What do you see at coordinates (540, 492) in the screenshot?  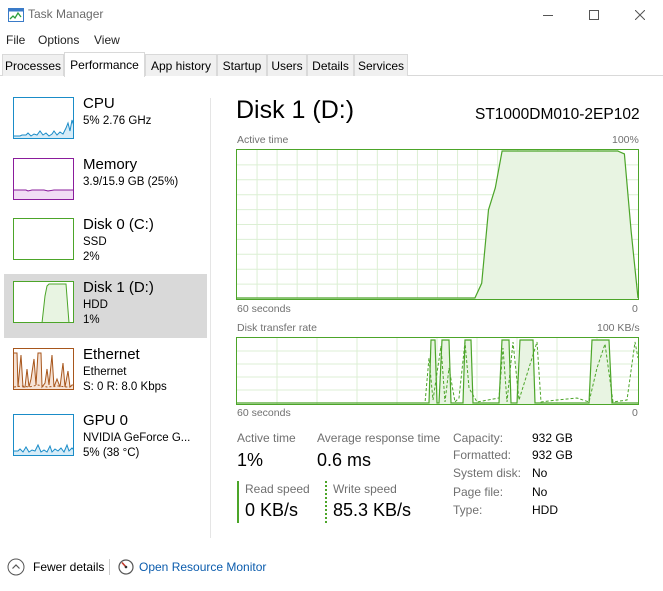 I see `prop-page-file-value: No` at bounding box center [540, 492].